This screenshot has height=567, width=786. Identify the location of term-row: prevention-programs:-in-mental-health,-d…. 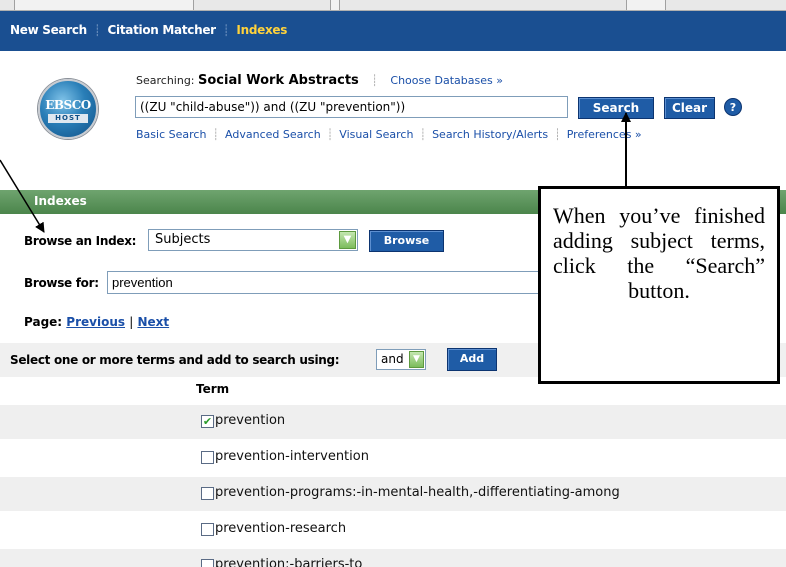
(393, 494).